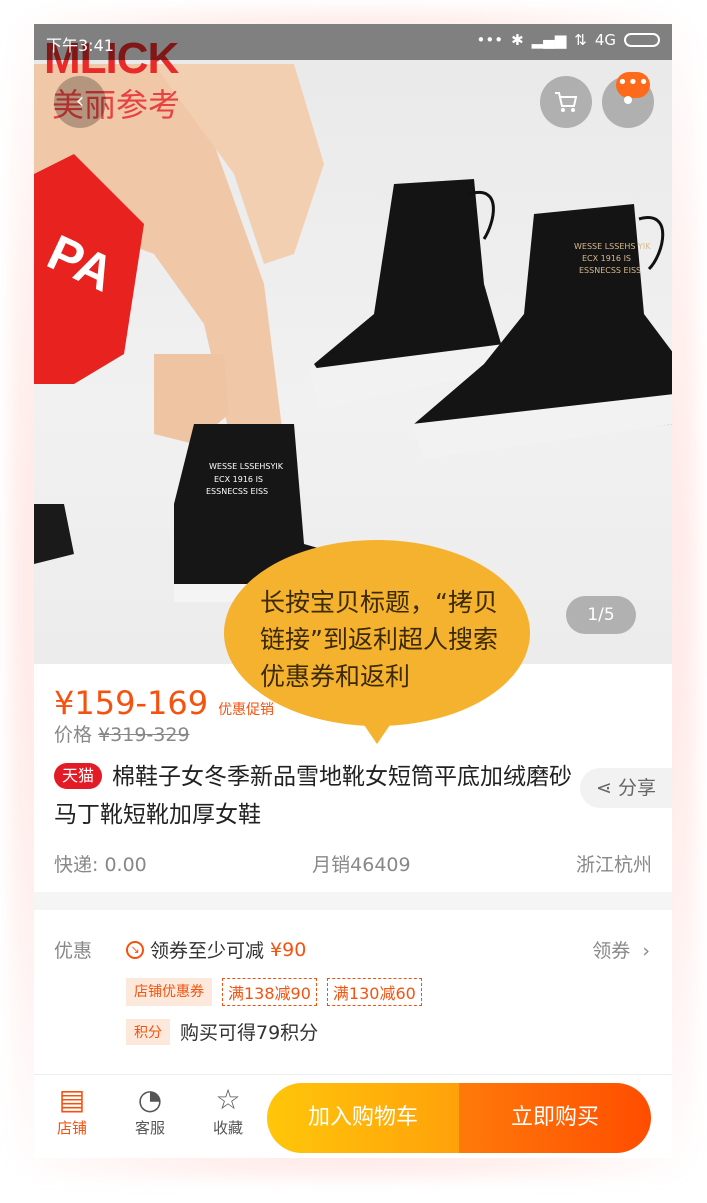 The image size is (707, 1203). Describe the element at coordinates (144, 735) in the screenshot. I see `original-price: ¥319-329` at that location.